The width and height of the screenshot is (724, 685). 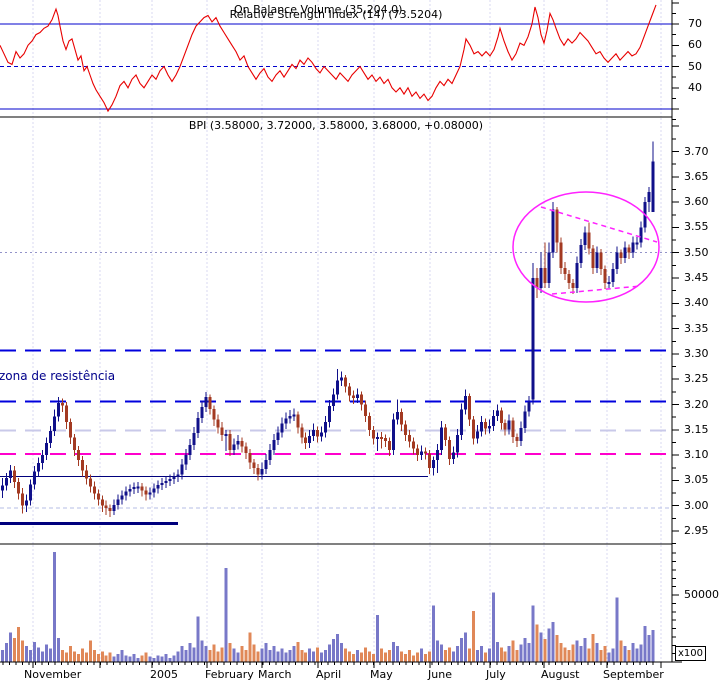 I want to click on volume-axis-label: 50000, so click(x=701, y=594).